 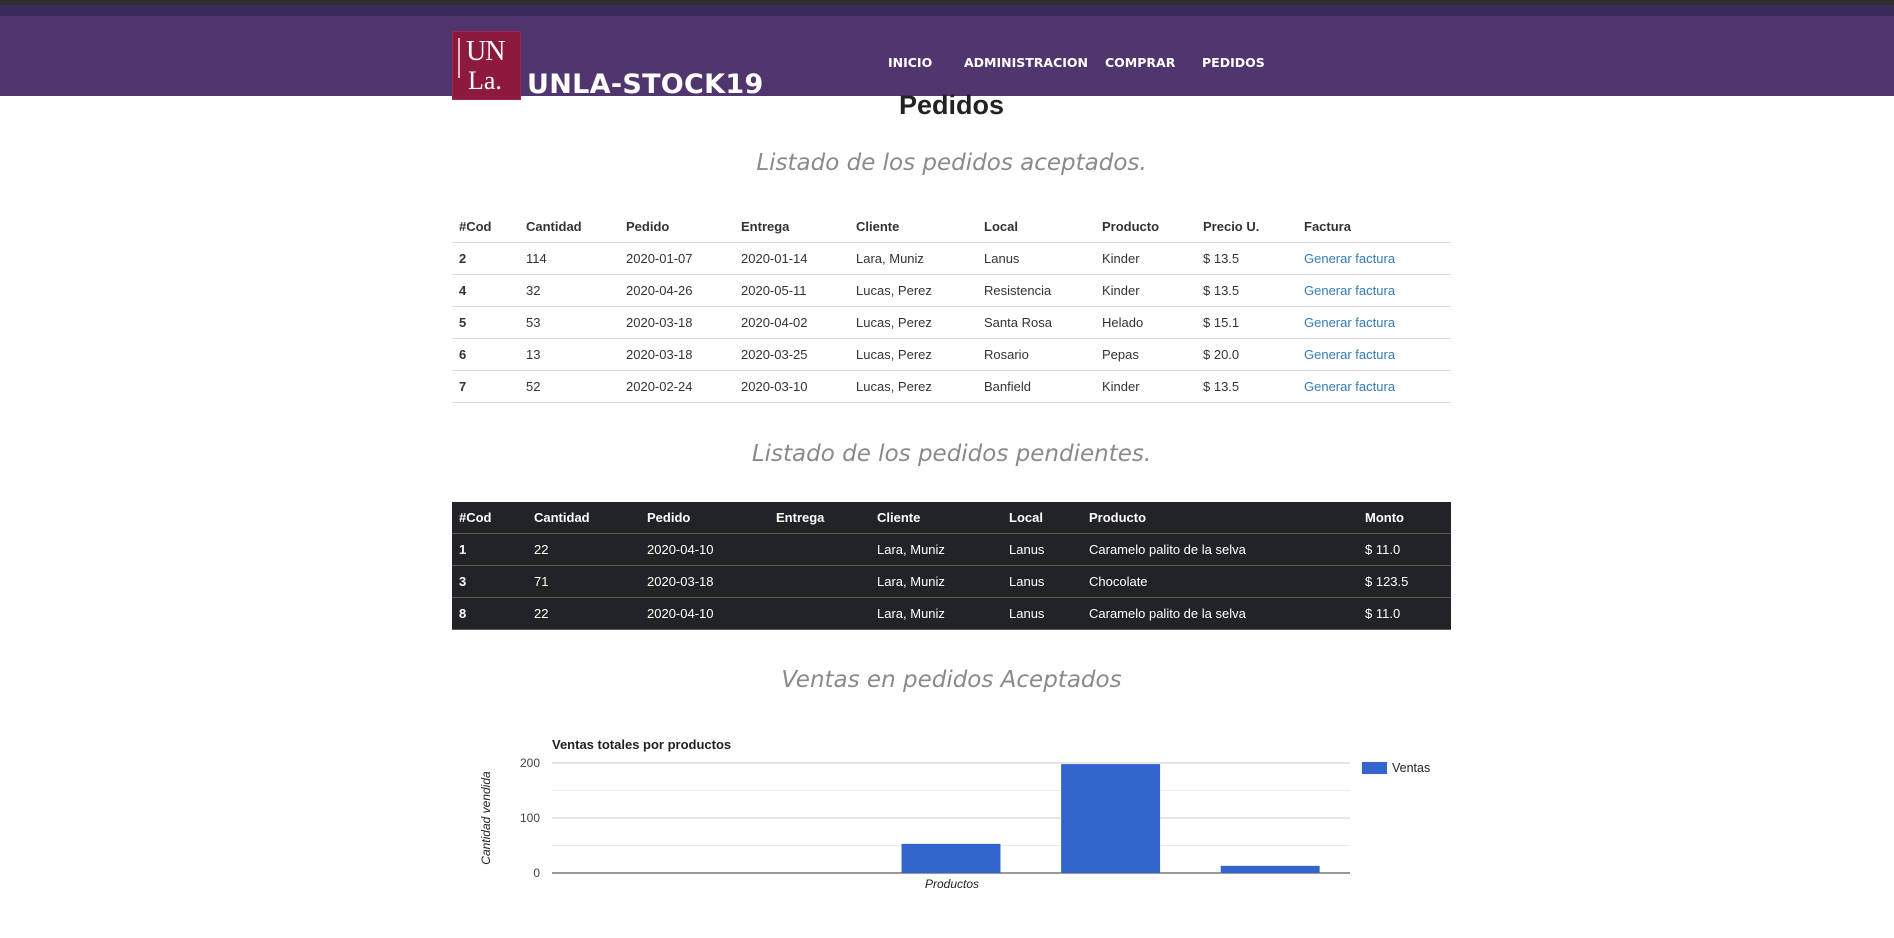 I want to click on nav-administracion: ADMINISTRACION, so click(x=1026, y=62).